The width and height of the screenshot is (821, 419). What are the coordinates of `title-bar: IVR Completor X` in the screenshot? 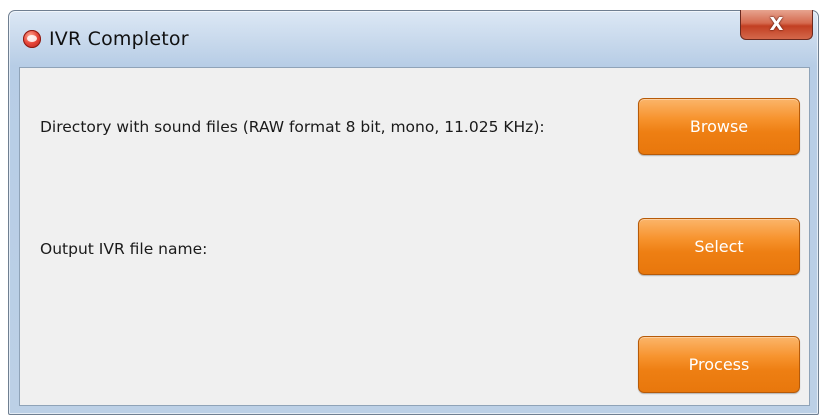 It's located at (413, 35).